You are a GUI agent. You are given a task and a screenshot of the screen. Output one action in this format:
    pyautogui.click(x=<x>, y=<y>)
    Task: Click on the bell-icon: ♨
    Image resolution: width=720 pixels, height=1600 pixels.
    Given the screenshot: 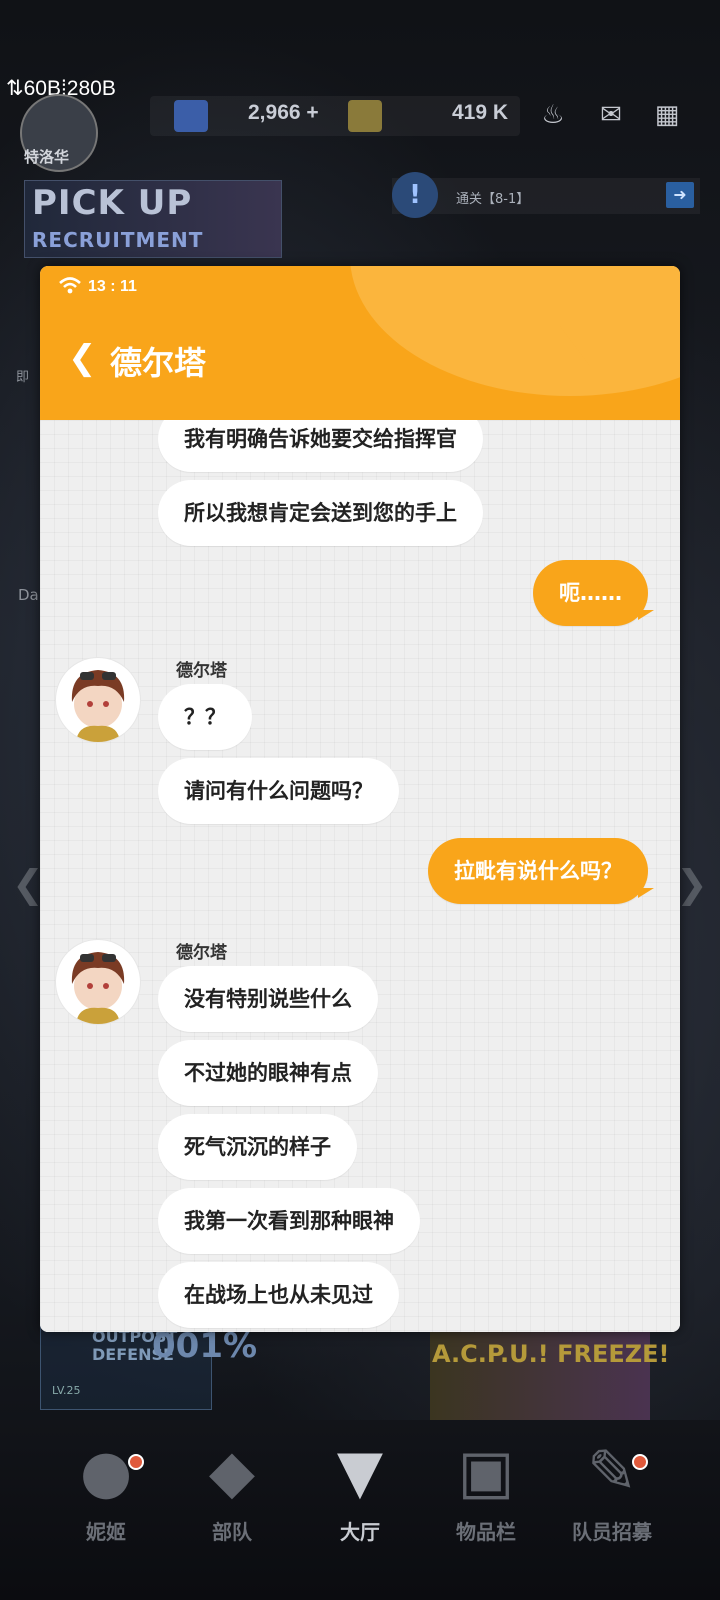 What is the action you would take?
    pyautogui.click(x=553, y=115)
    